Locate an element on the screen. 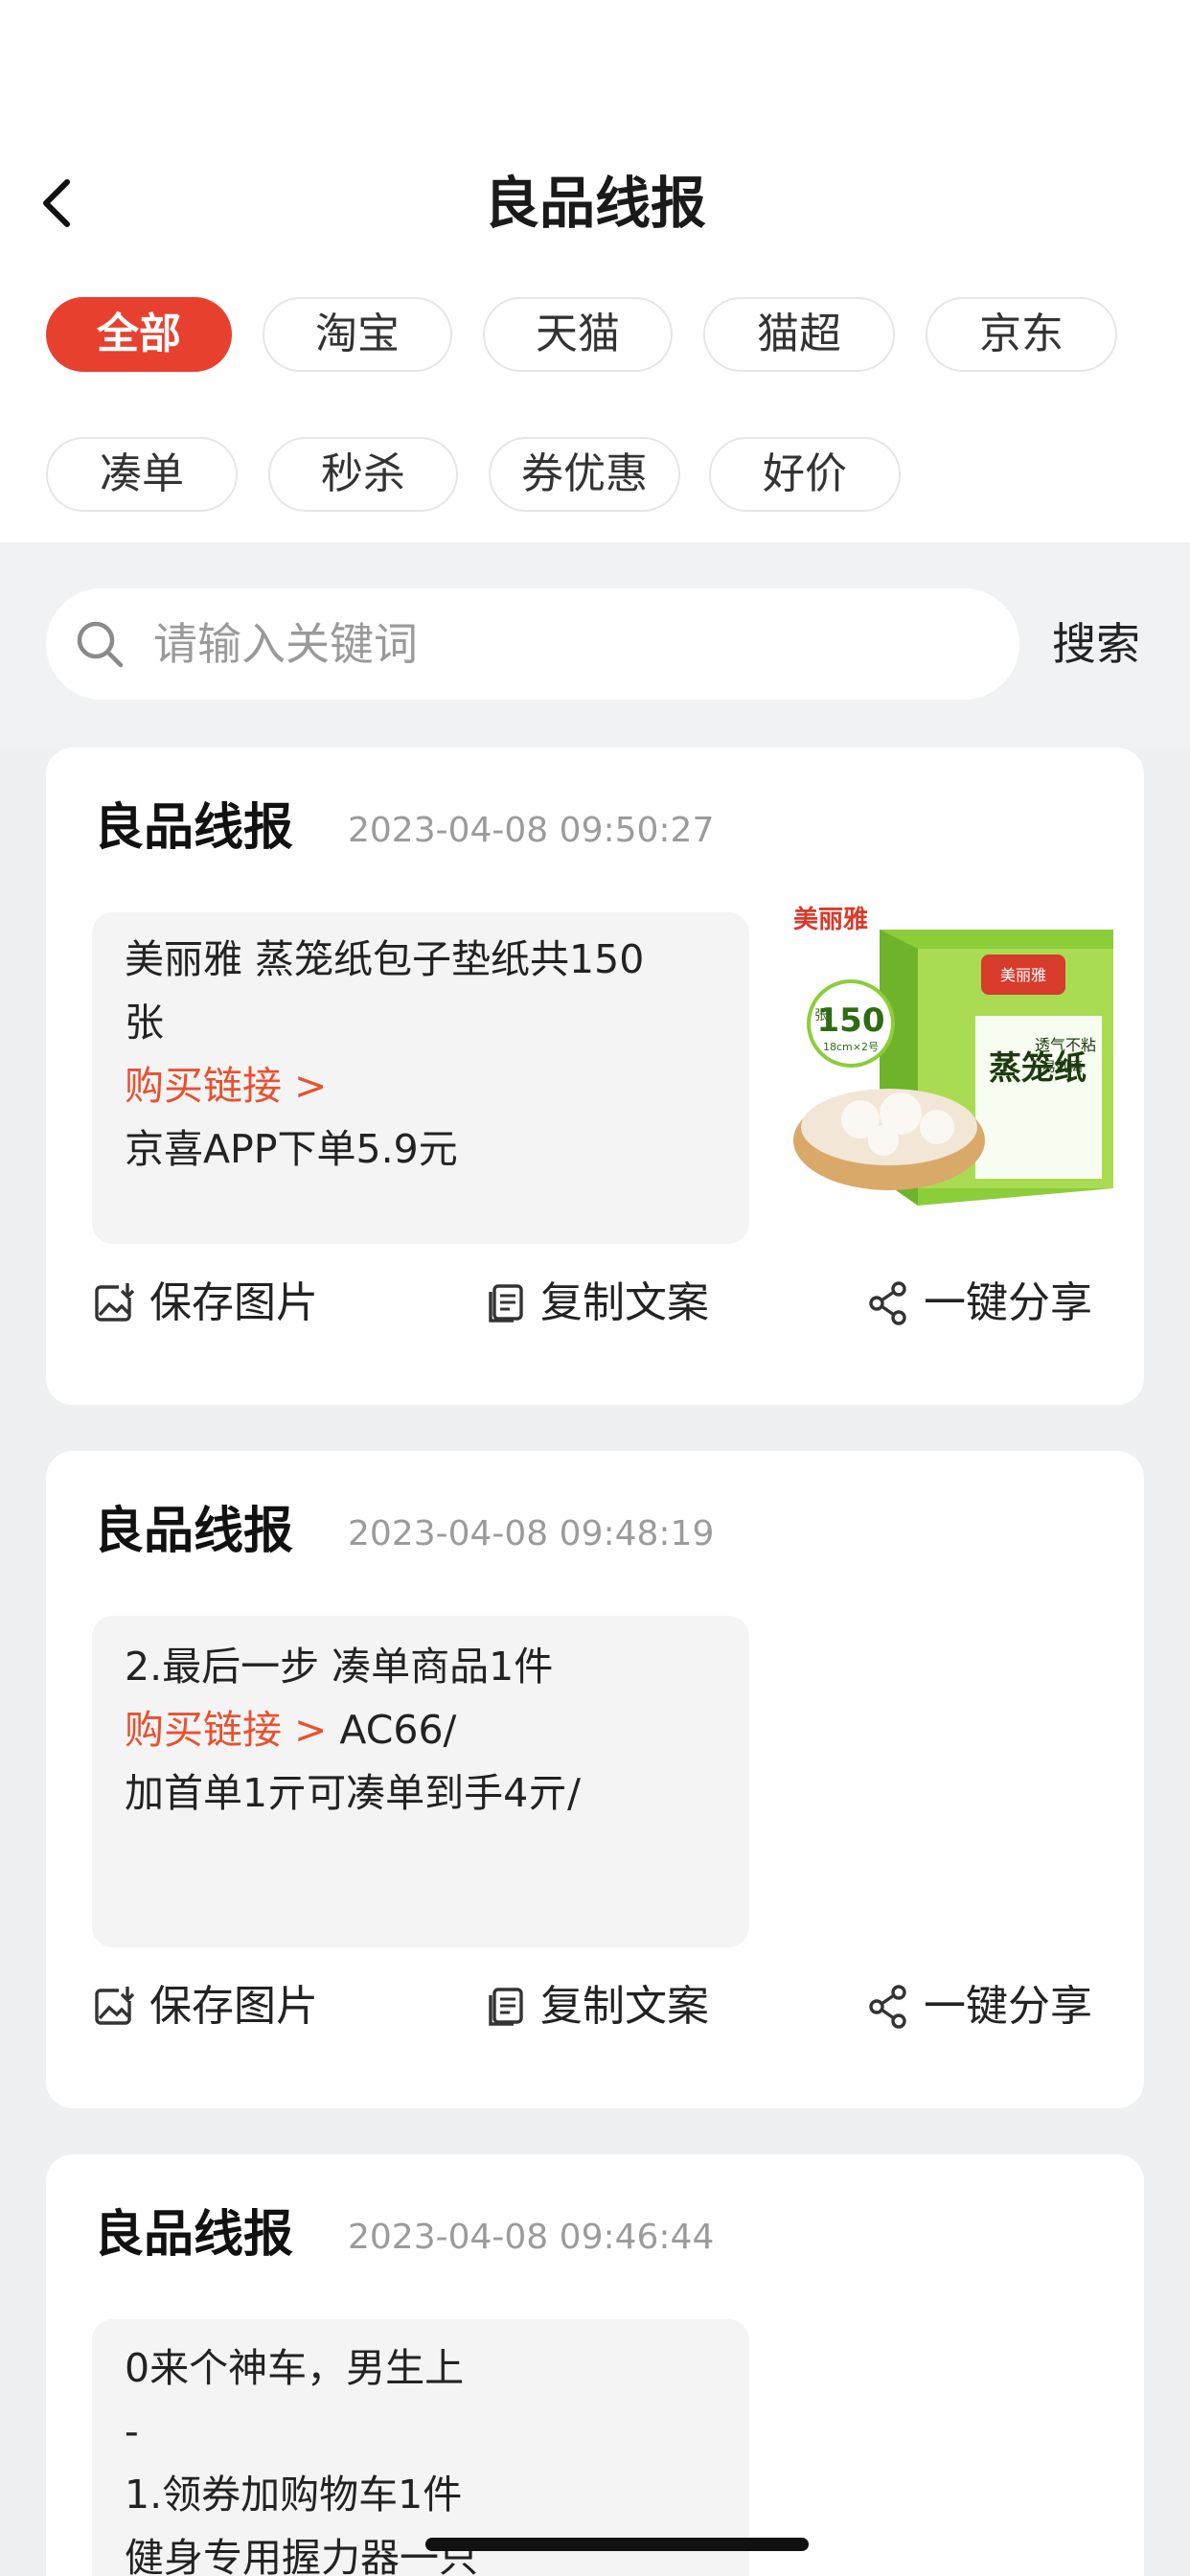 The image size is (1190, 2576). content-line: 购买链接 > AC66/ is located at coordinates (422, 1729).